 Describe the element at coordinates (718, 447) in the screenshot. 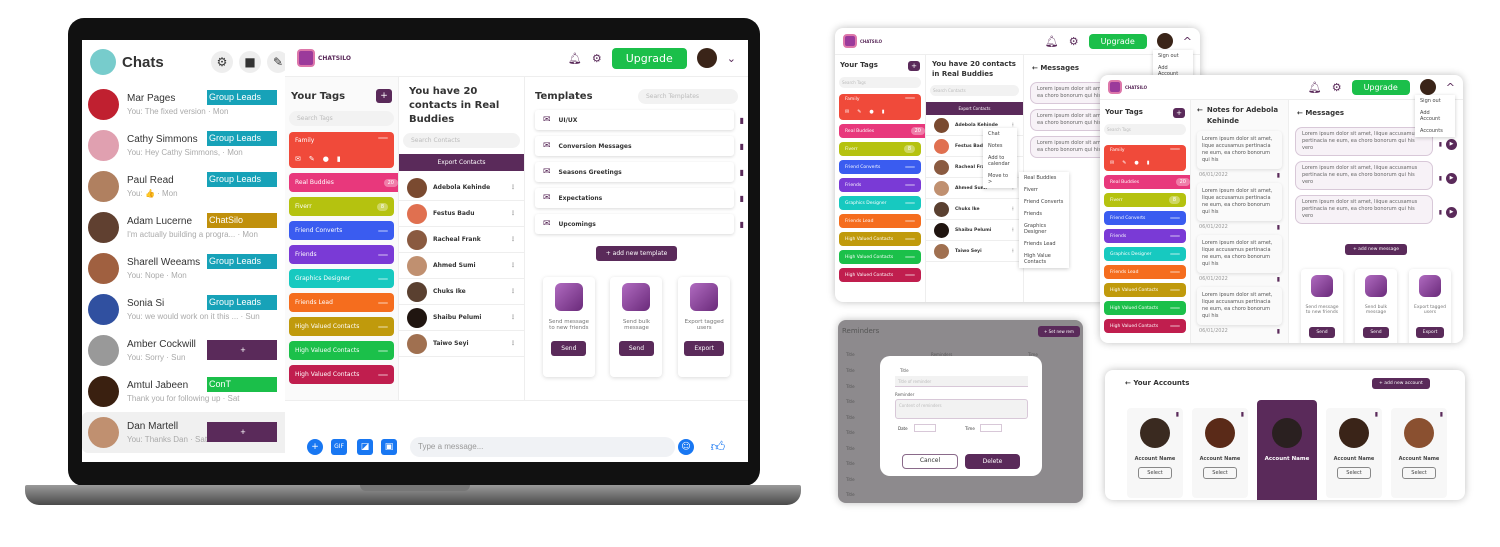

I see `thumbs-up-icon: 👍︎` at that location.